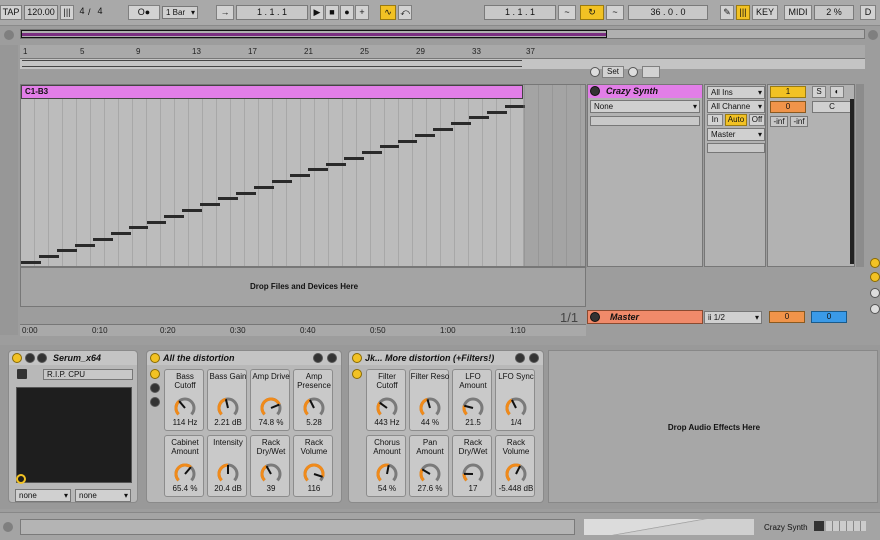 The width and height of the screenshot is (880, 540). What do you see at coordinates (736, 148) in the screenshot?
I see `output-channel-field` at bounding box center [736, 148].